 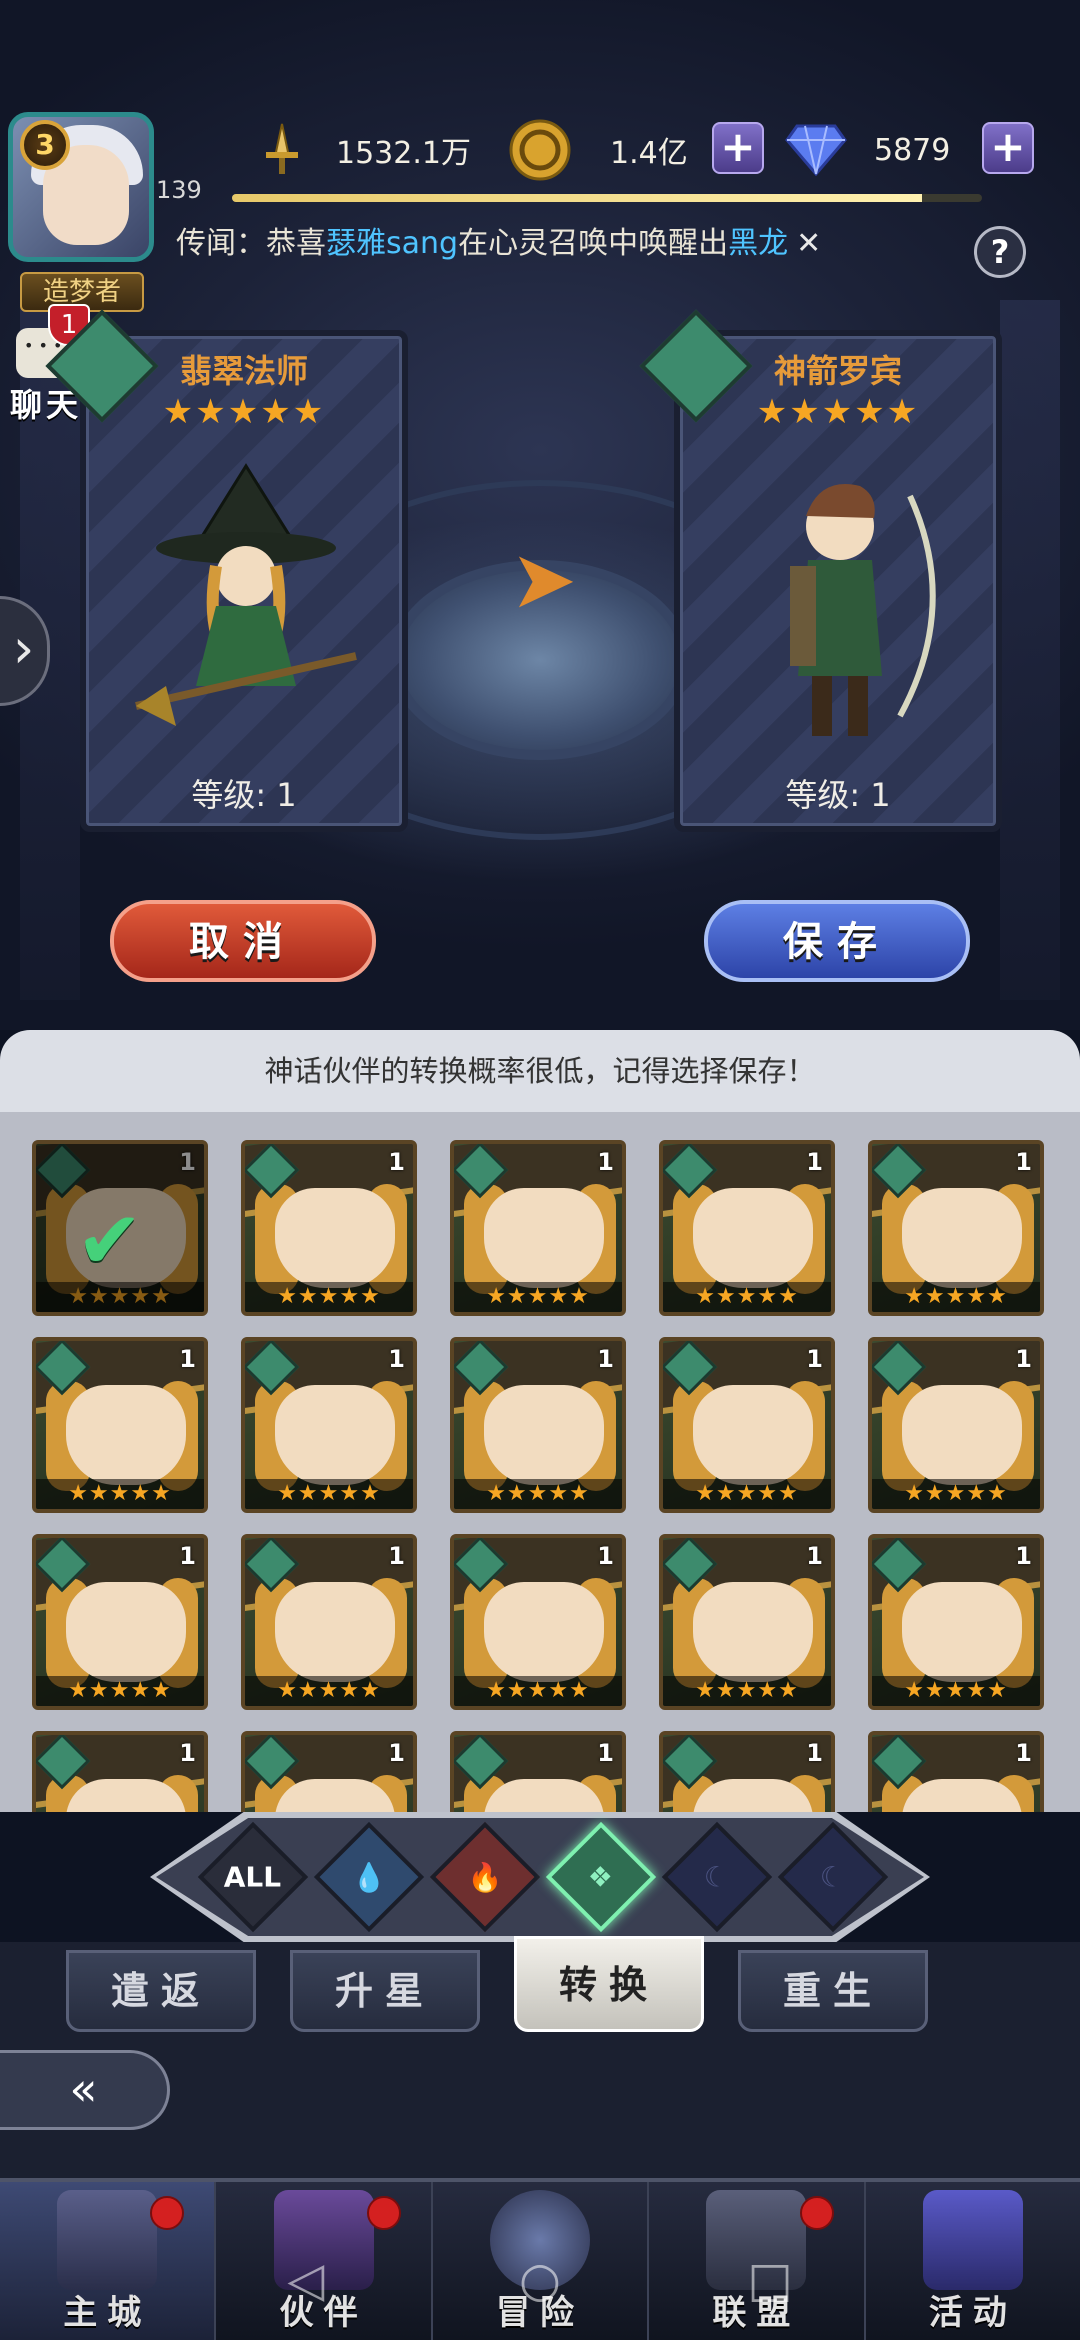 What do you see at coordinates (251, 243) in the screenshot?
I see `news-prefix: 传闻：恭喜` at bounding box center [251, 243].